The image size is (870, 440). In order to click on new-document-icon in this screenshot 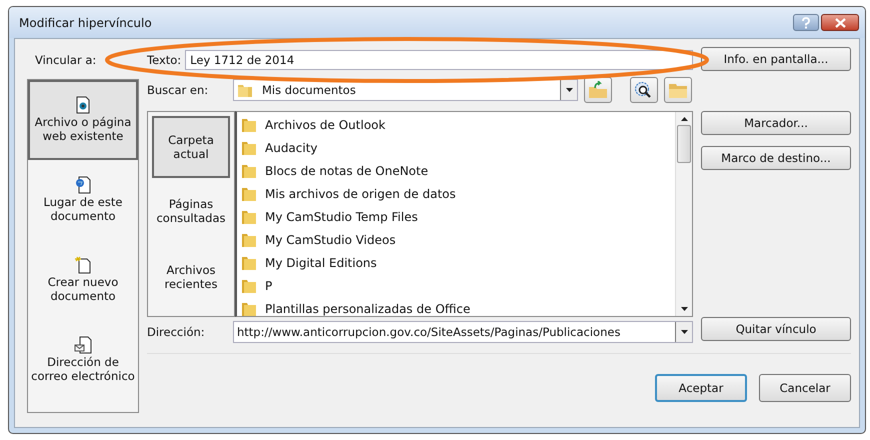, I will do `click(83, 265)`.